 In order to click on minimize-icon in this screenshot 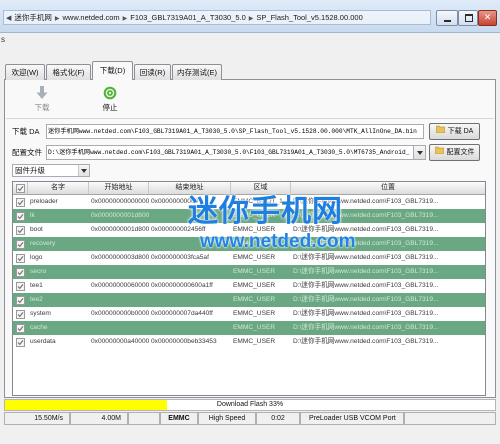, I will do `click(447, 21)`.